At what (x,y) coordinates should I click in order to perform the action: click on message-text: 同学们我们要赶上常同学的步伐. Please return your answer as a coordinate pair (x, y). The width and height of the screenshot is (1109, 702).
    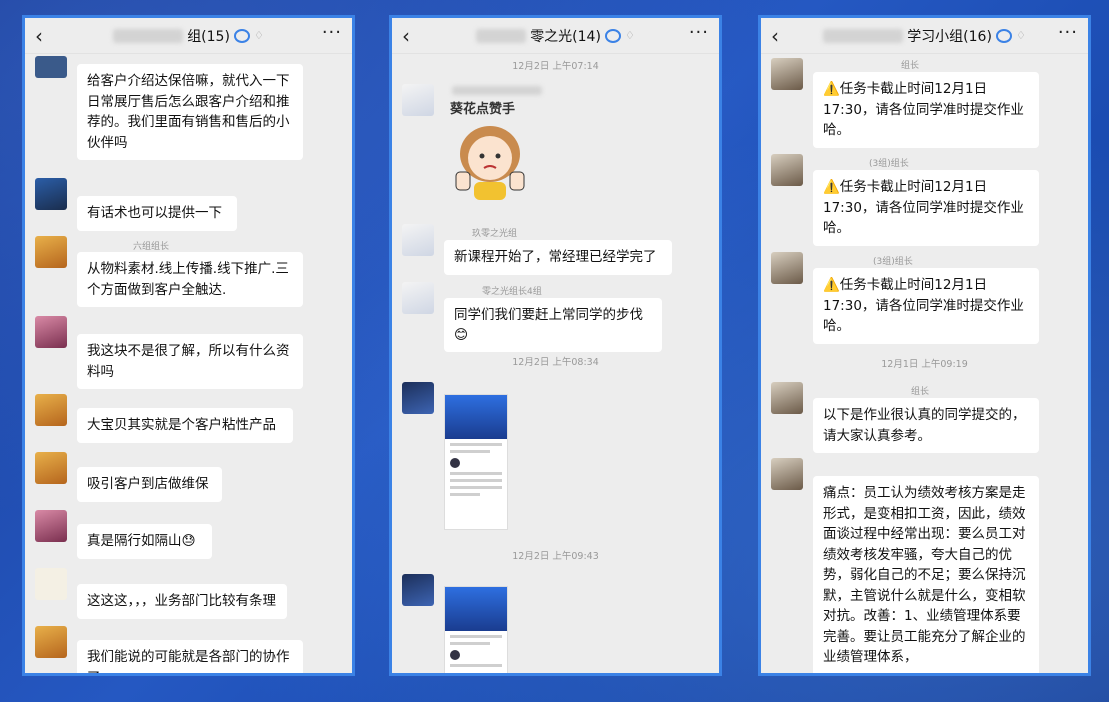
    Looking at the image, I should click on (548, 315).